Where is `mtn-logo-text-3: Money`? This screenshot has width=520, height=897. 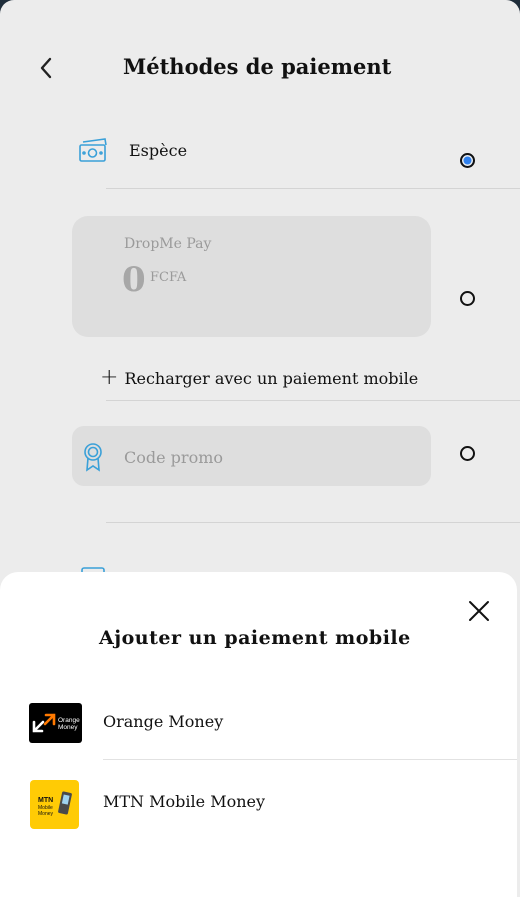 mtn-logo-text-3: Money is located at coordinates (46, 814).